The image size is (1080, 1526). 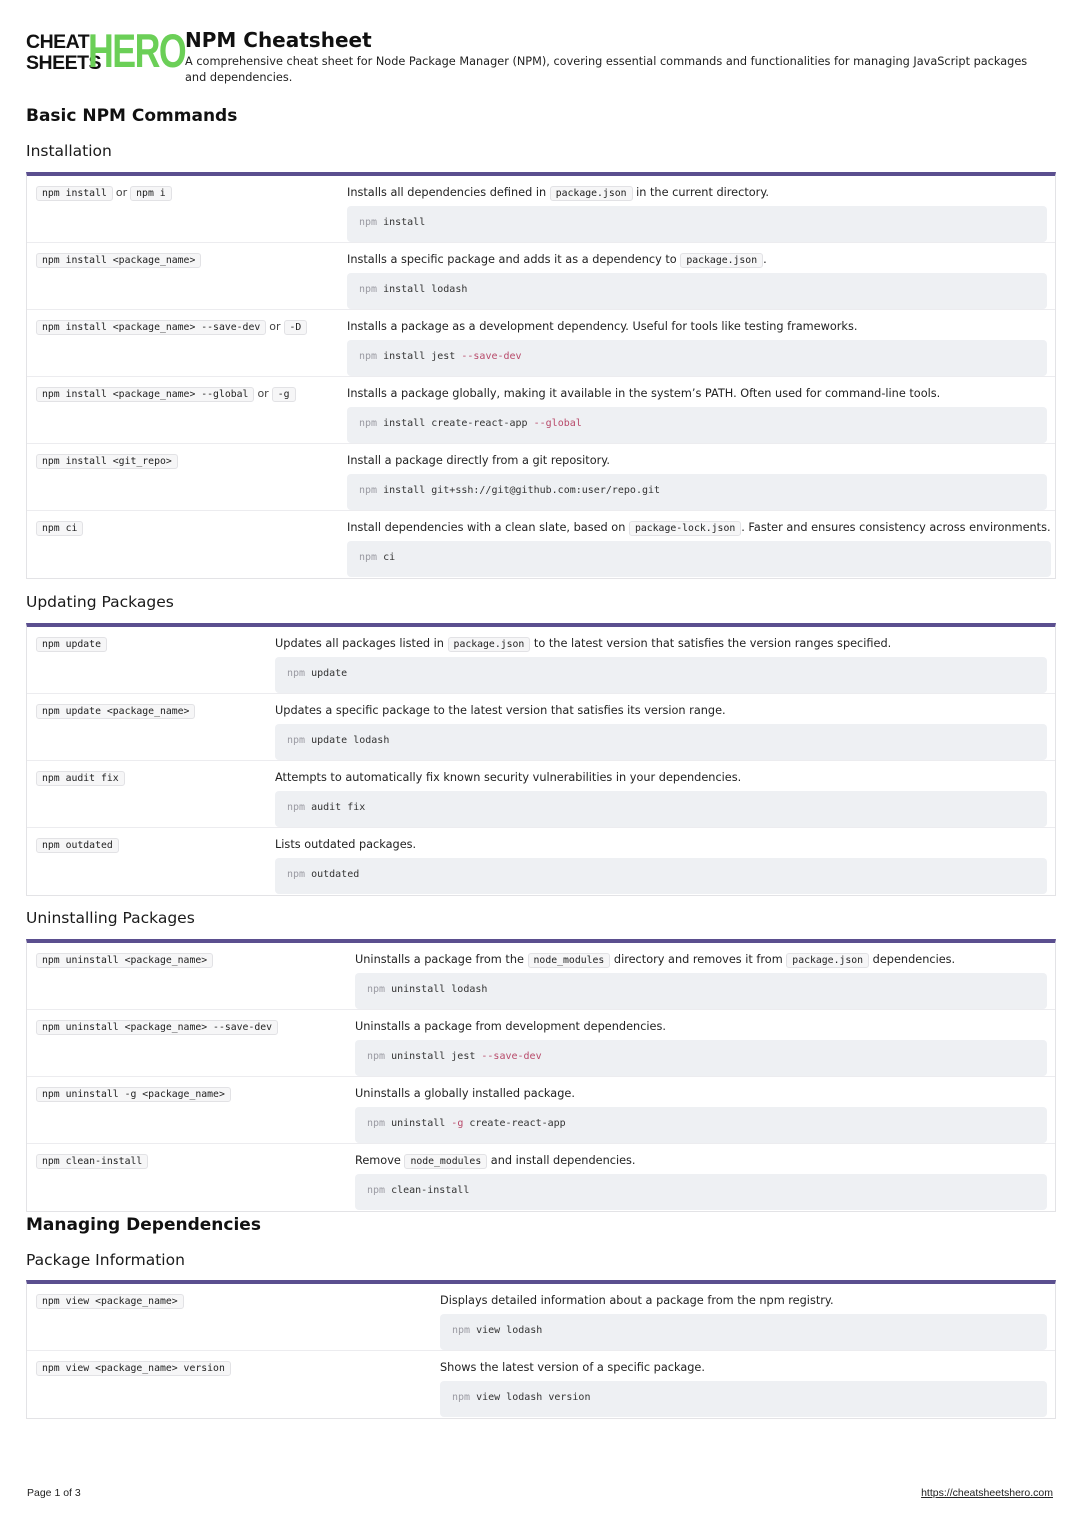 I want to click on code-example: npm view lodash, so click(x=743, y=1332).